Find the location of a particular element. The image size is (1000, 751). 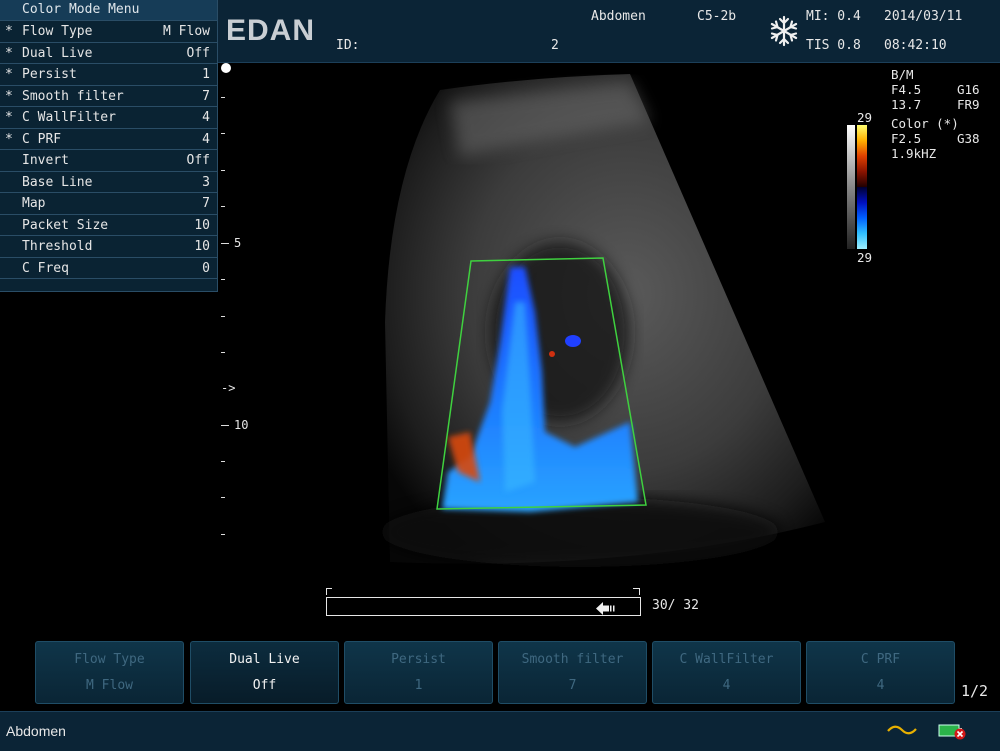

cine-frame-counter: 30/ 32 is located at coordinates (675, 605).